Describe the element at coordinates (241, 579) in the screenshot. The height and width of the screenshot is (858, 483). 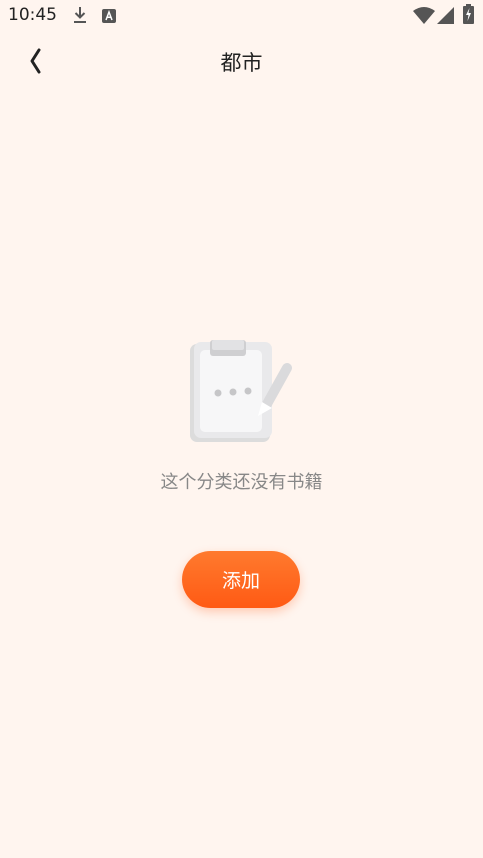
I see `add-button: 添加` at that location.